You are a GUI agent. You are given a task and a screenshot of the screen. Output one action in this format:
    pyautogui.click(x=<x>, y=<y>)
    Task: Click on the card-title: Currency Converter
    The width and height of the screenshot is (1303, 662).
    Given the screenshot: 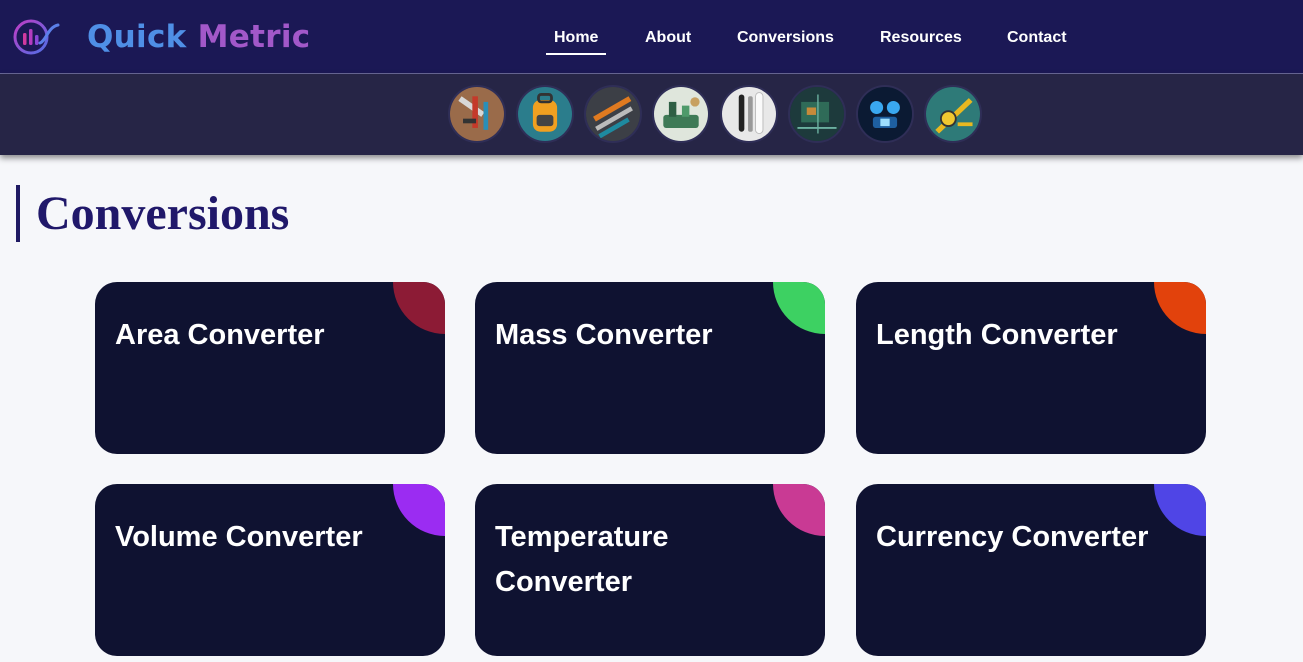 What is the action you would take?
    pyautogui.click(x=1012, y=537)
    